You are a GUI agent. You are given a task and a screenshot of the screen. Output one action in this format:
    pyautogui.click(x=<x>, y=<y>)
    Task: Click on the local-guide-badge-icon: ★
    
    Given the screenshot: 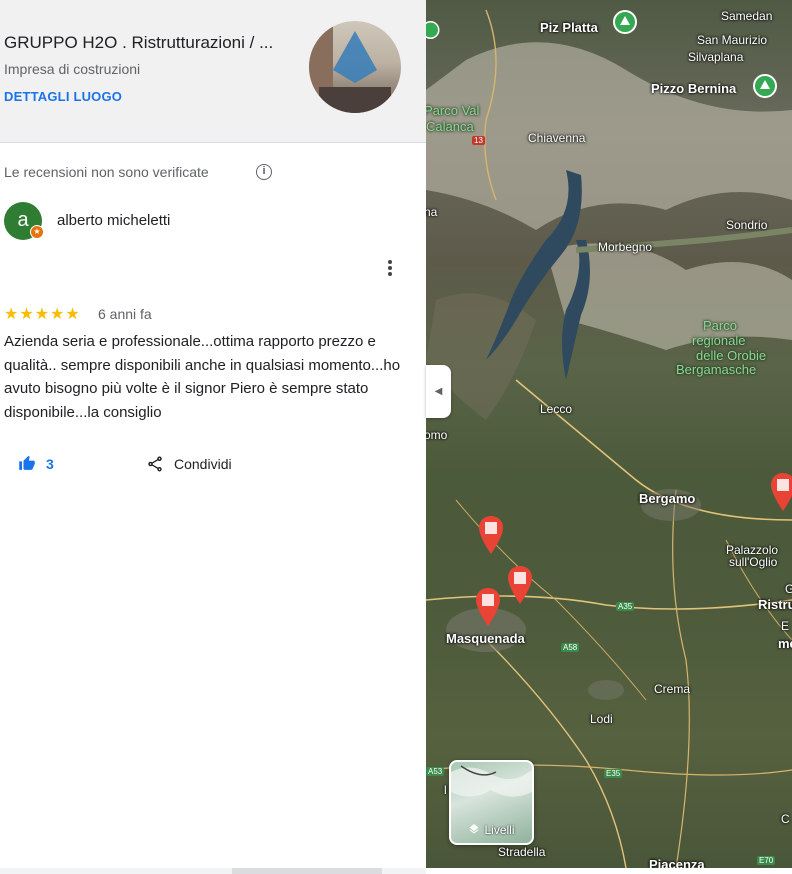 What is the action you would take?
    pyautogui.click(x=37, y=232)
    